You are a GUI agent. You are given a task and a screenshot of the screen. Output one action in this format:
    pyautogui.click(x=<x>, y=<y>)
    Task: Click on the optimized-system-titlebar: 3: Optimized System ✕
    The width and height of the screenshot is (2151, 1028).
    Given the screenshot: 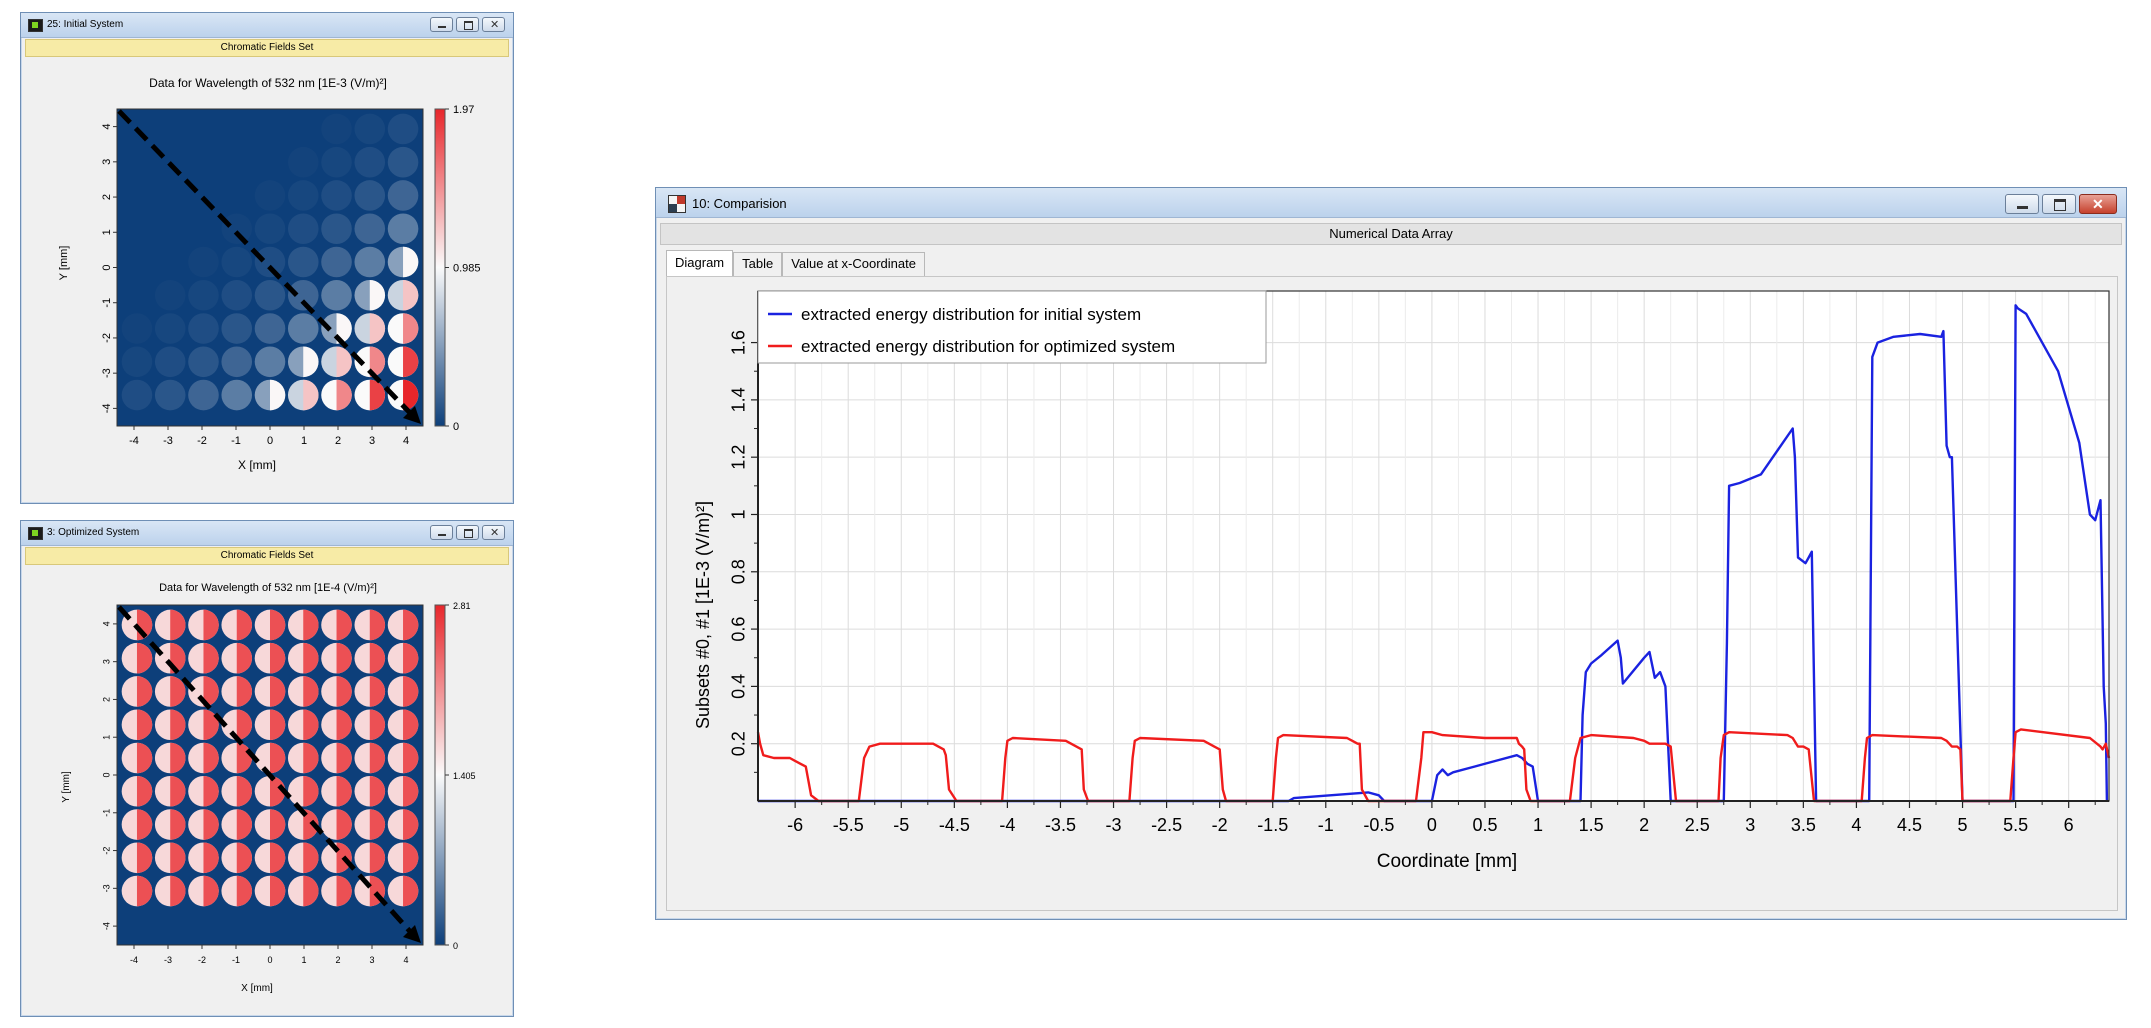 What is the action you would take?
    pyautogui.click(x=267, y=533)
    